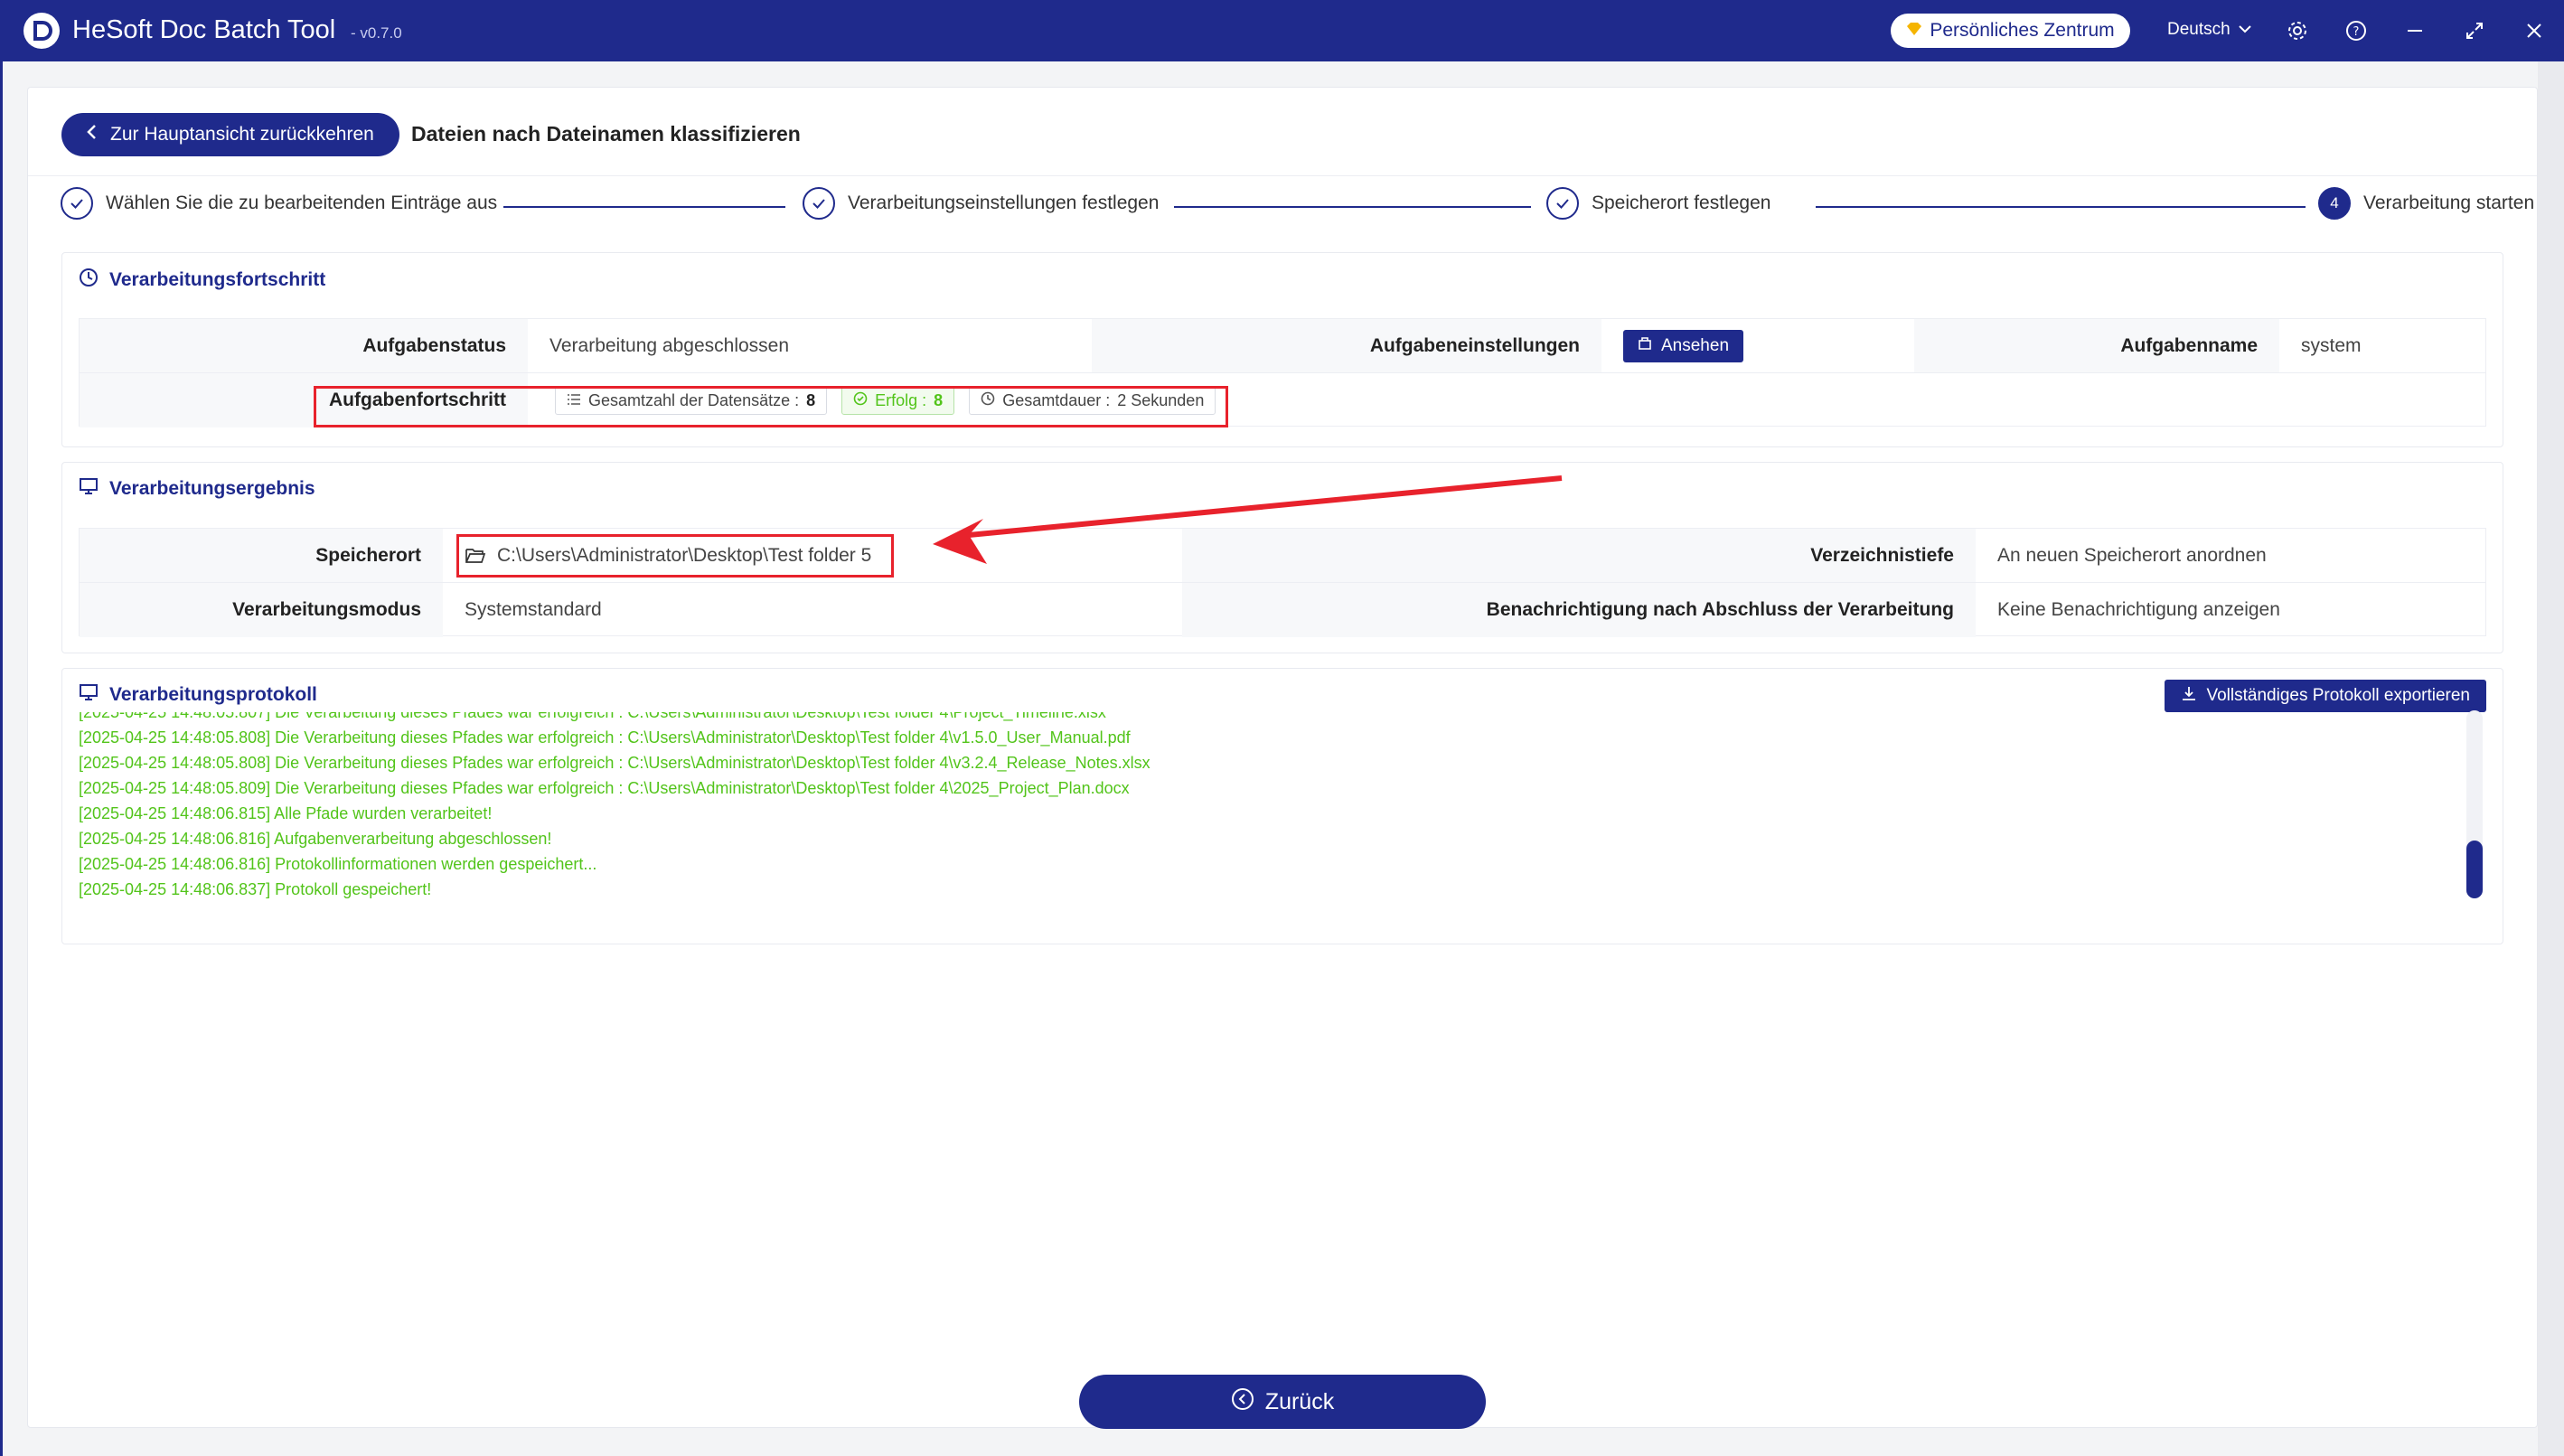 The height and width of the screenshot is (1456, 2564). I want to click on back-to-main-button: Zur Hauptansicht zurückkehren, so click(230, 134).